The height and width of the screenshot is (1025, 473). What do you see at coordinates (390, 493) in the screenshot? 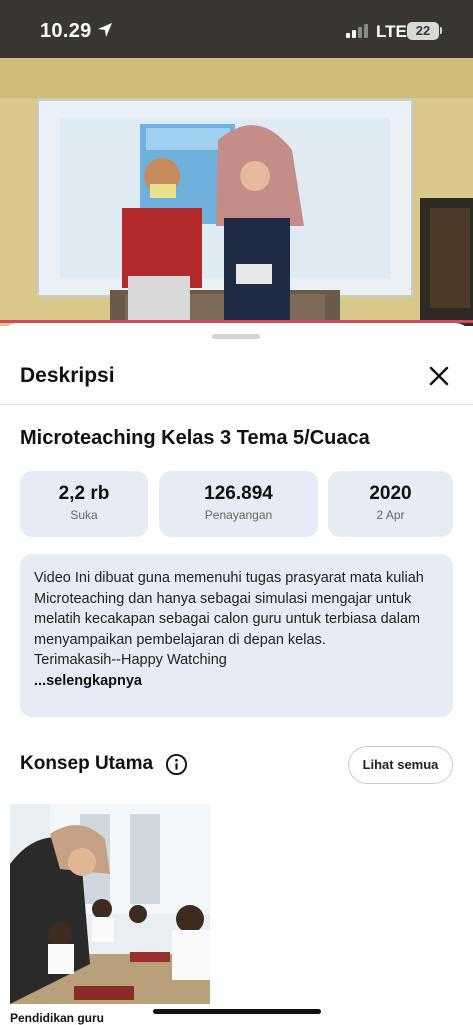
I see `publish-year: 2020` at bounding box center [390, 493].